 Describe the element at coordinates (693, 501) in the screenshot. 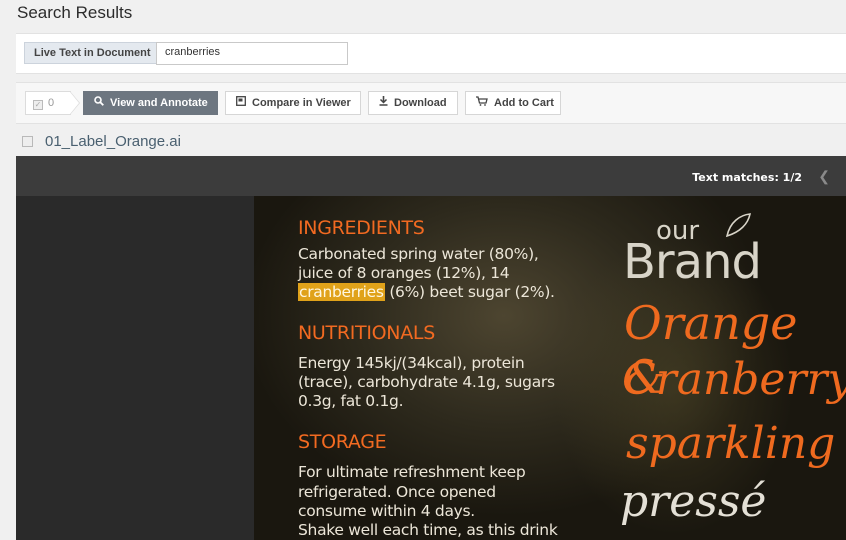

I see `flavor-presse: pressé` at that location.